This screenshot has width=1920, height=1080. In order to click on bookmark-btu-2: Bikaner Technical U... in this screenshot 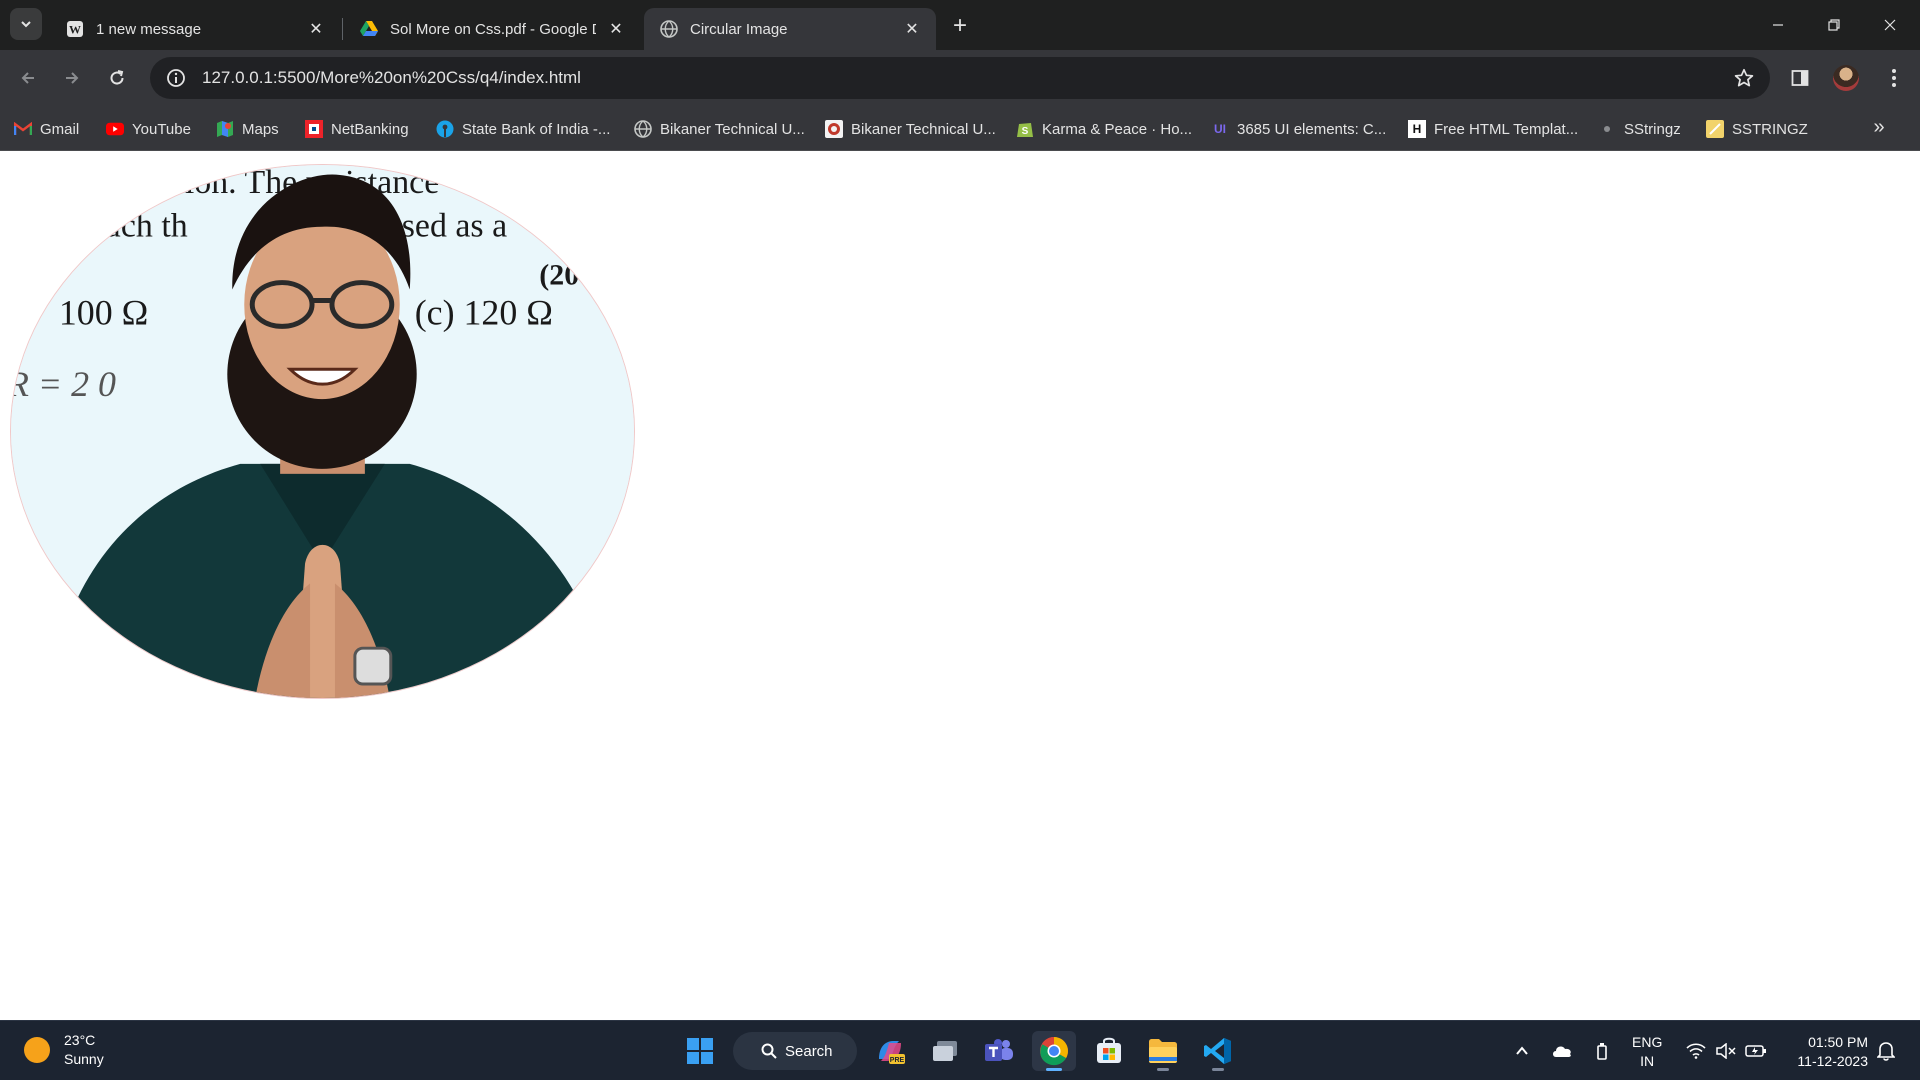, I will do `click(910, 129)`.